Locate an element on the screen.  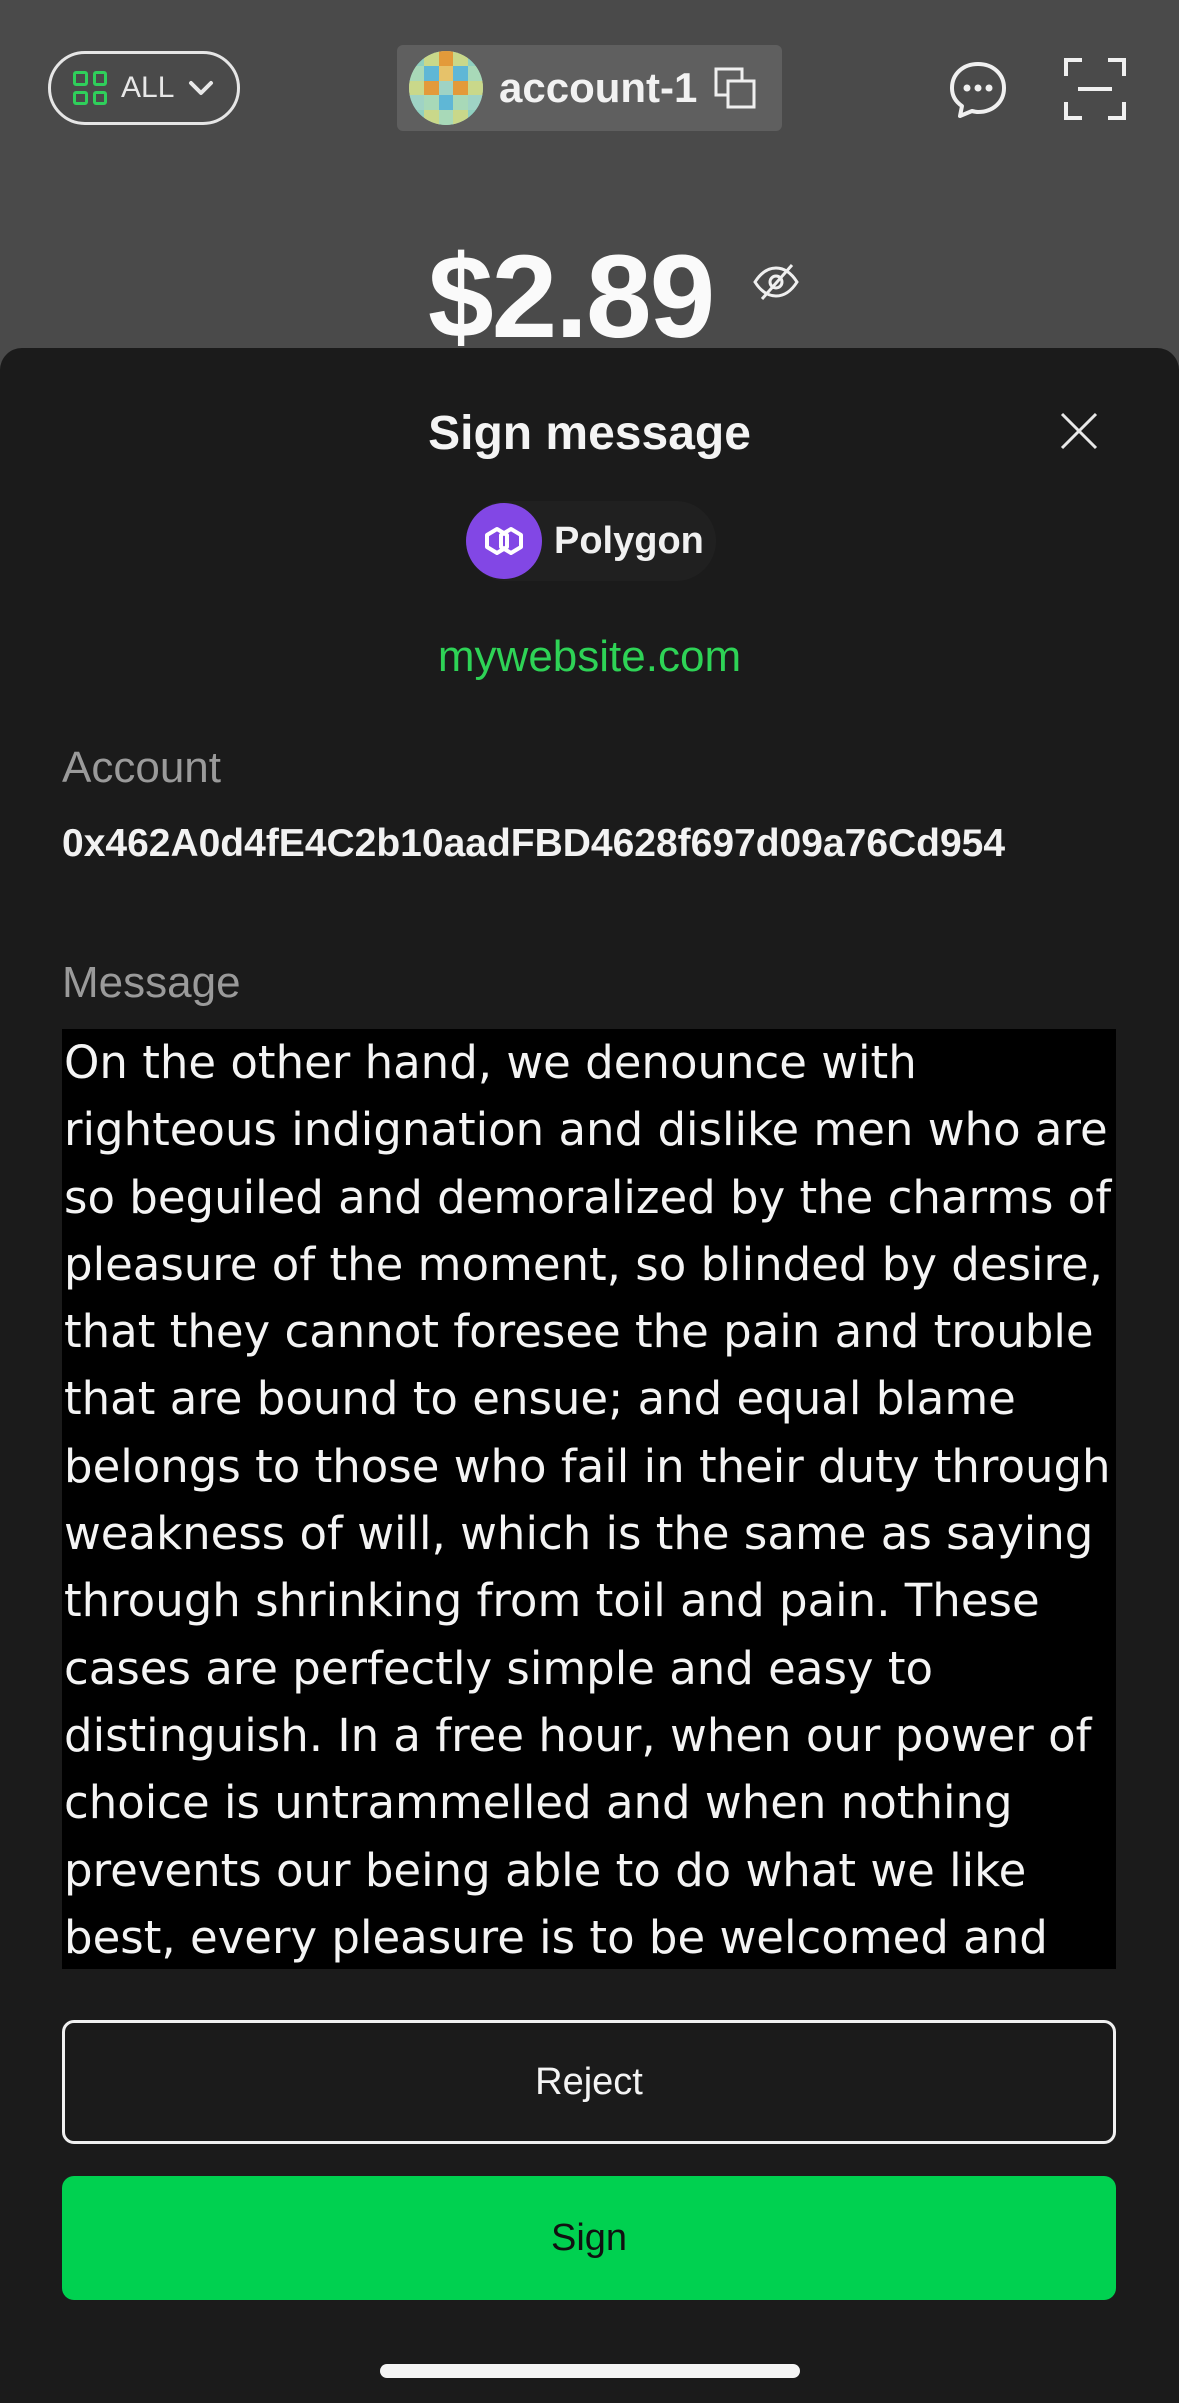
reject-button: Reject is located at coordinates (589, 2082).